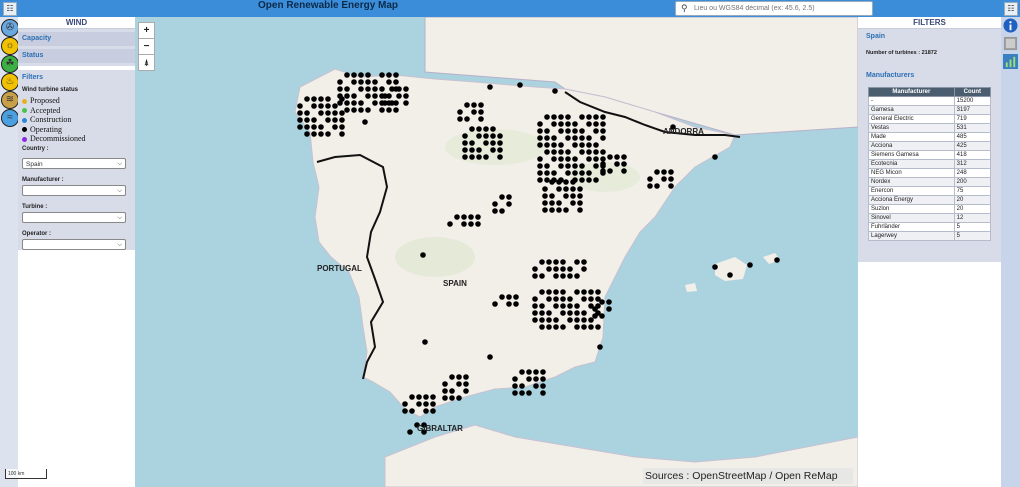 The width and height of the screenshot is (1020, 487). Describe the element at coordinates (10, 9) in the screenshot. I see `left-menu-button: ☷` at that location.